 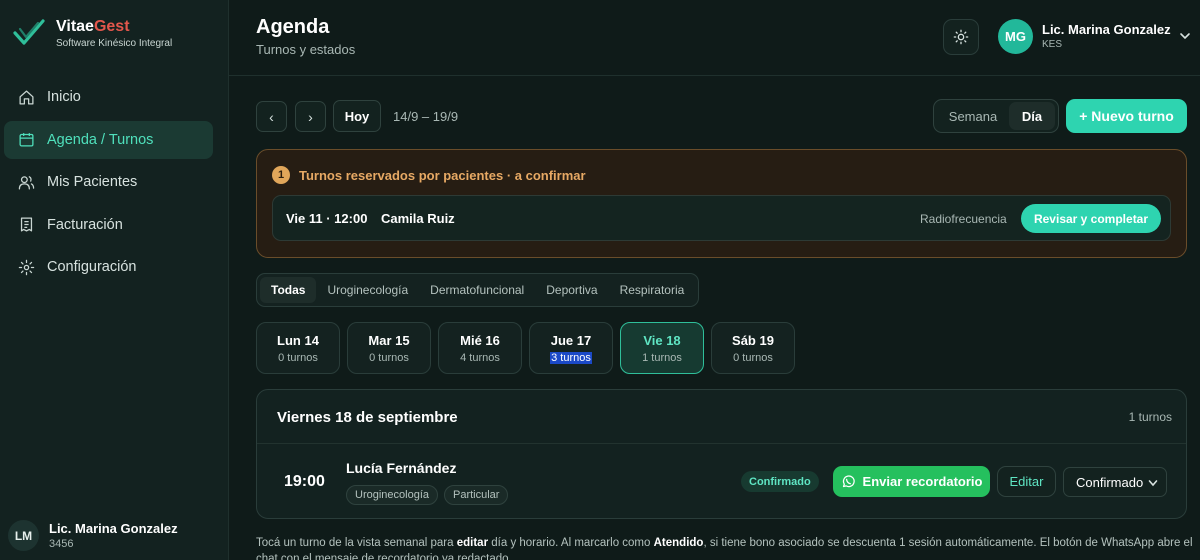 What do you see at coordinates (480, 358) in the screenshot?
I see `day-card-count: 4 turnos` at bounding box center [480, 358].